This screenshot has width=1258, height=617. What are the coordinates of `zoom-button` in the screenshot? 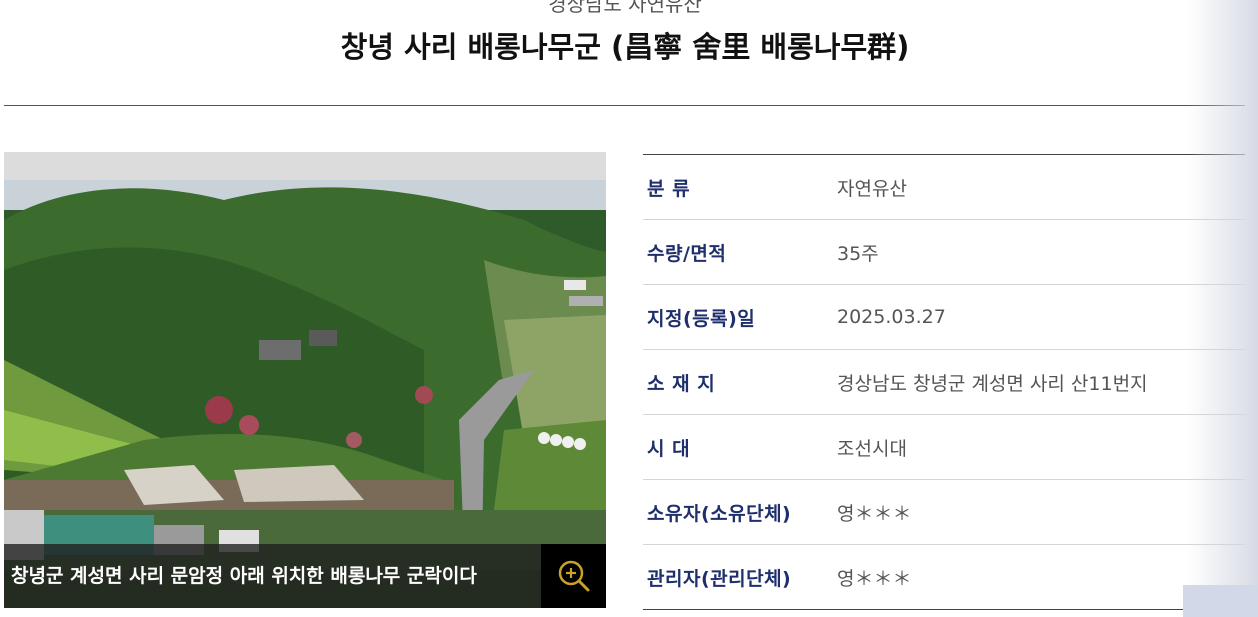 It's located at (573, 576).